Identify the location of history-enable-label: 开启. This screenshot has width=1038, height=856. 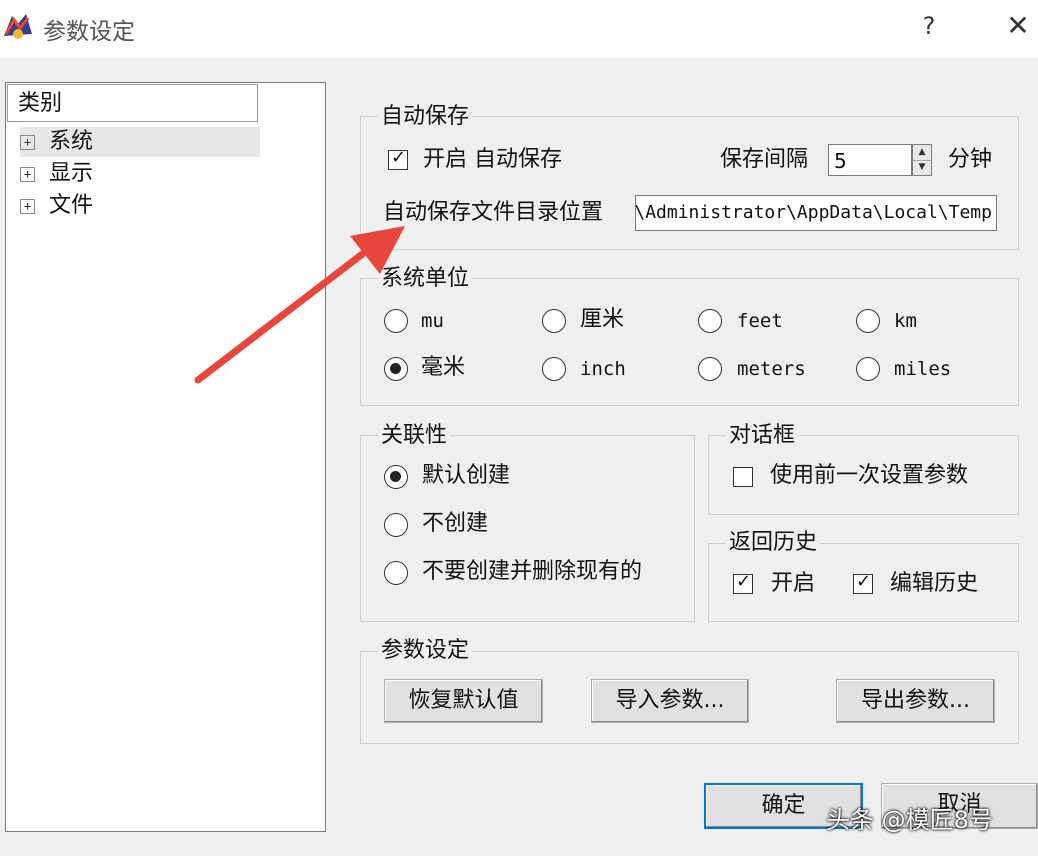
(793, 583).